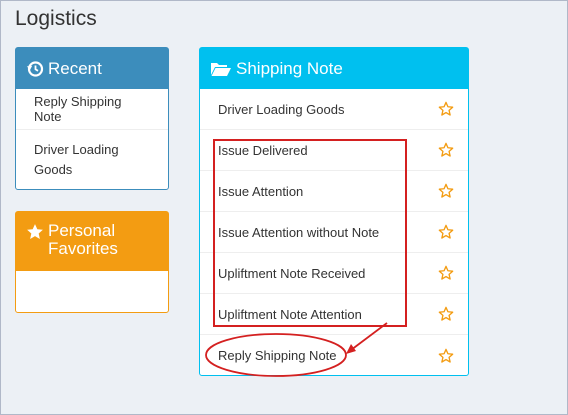 The image size is (568, 415). I want to click on favorites-panel: Personal Favorites, so click(92, 262).